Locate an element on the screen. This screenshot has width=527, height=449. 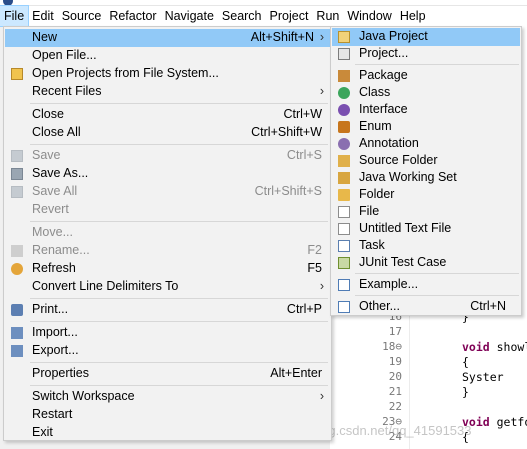
menu-project: Project is located at coordinates (289, 16).